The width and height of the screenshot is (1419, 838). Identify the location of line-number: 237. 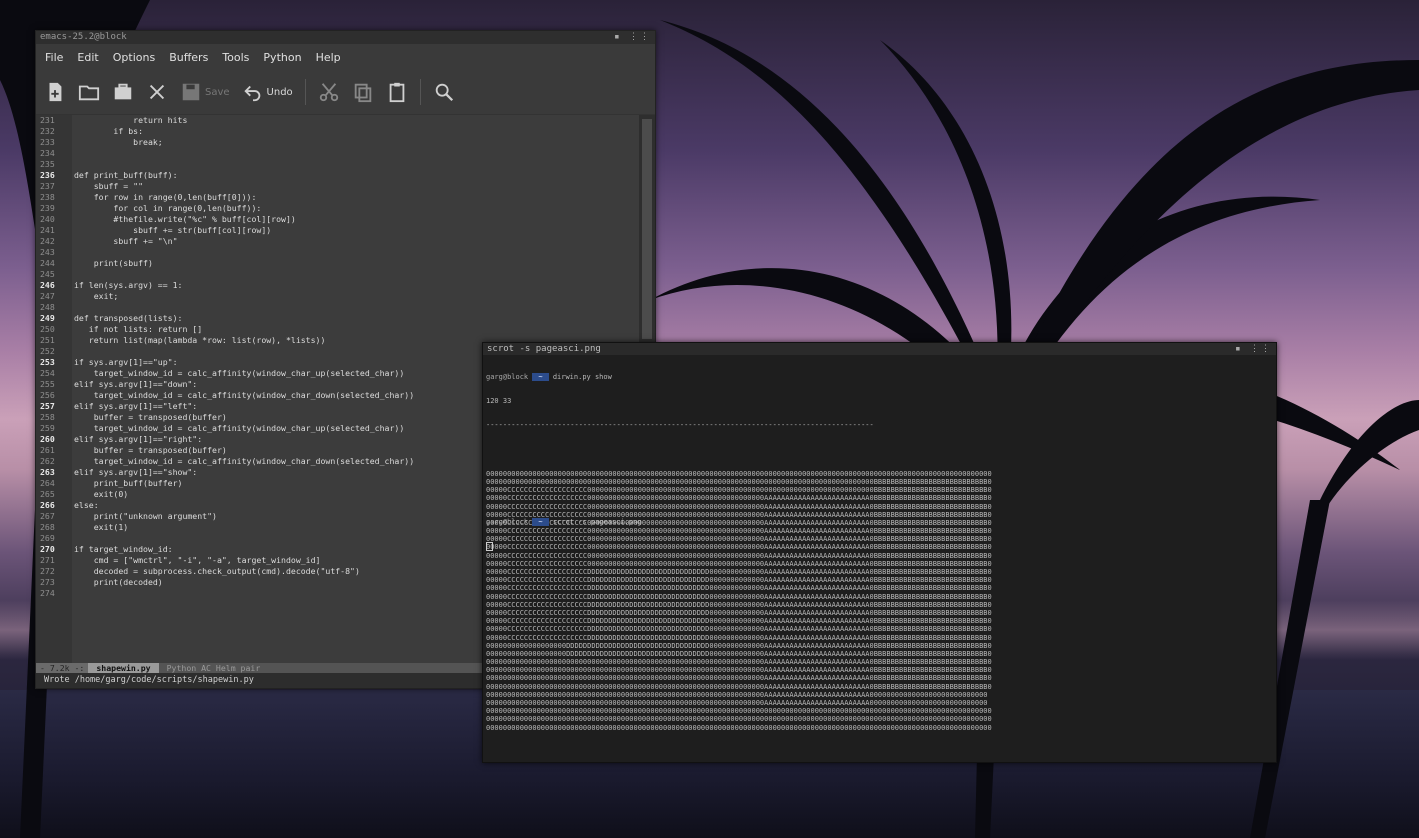
(47, 186).